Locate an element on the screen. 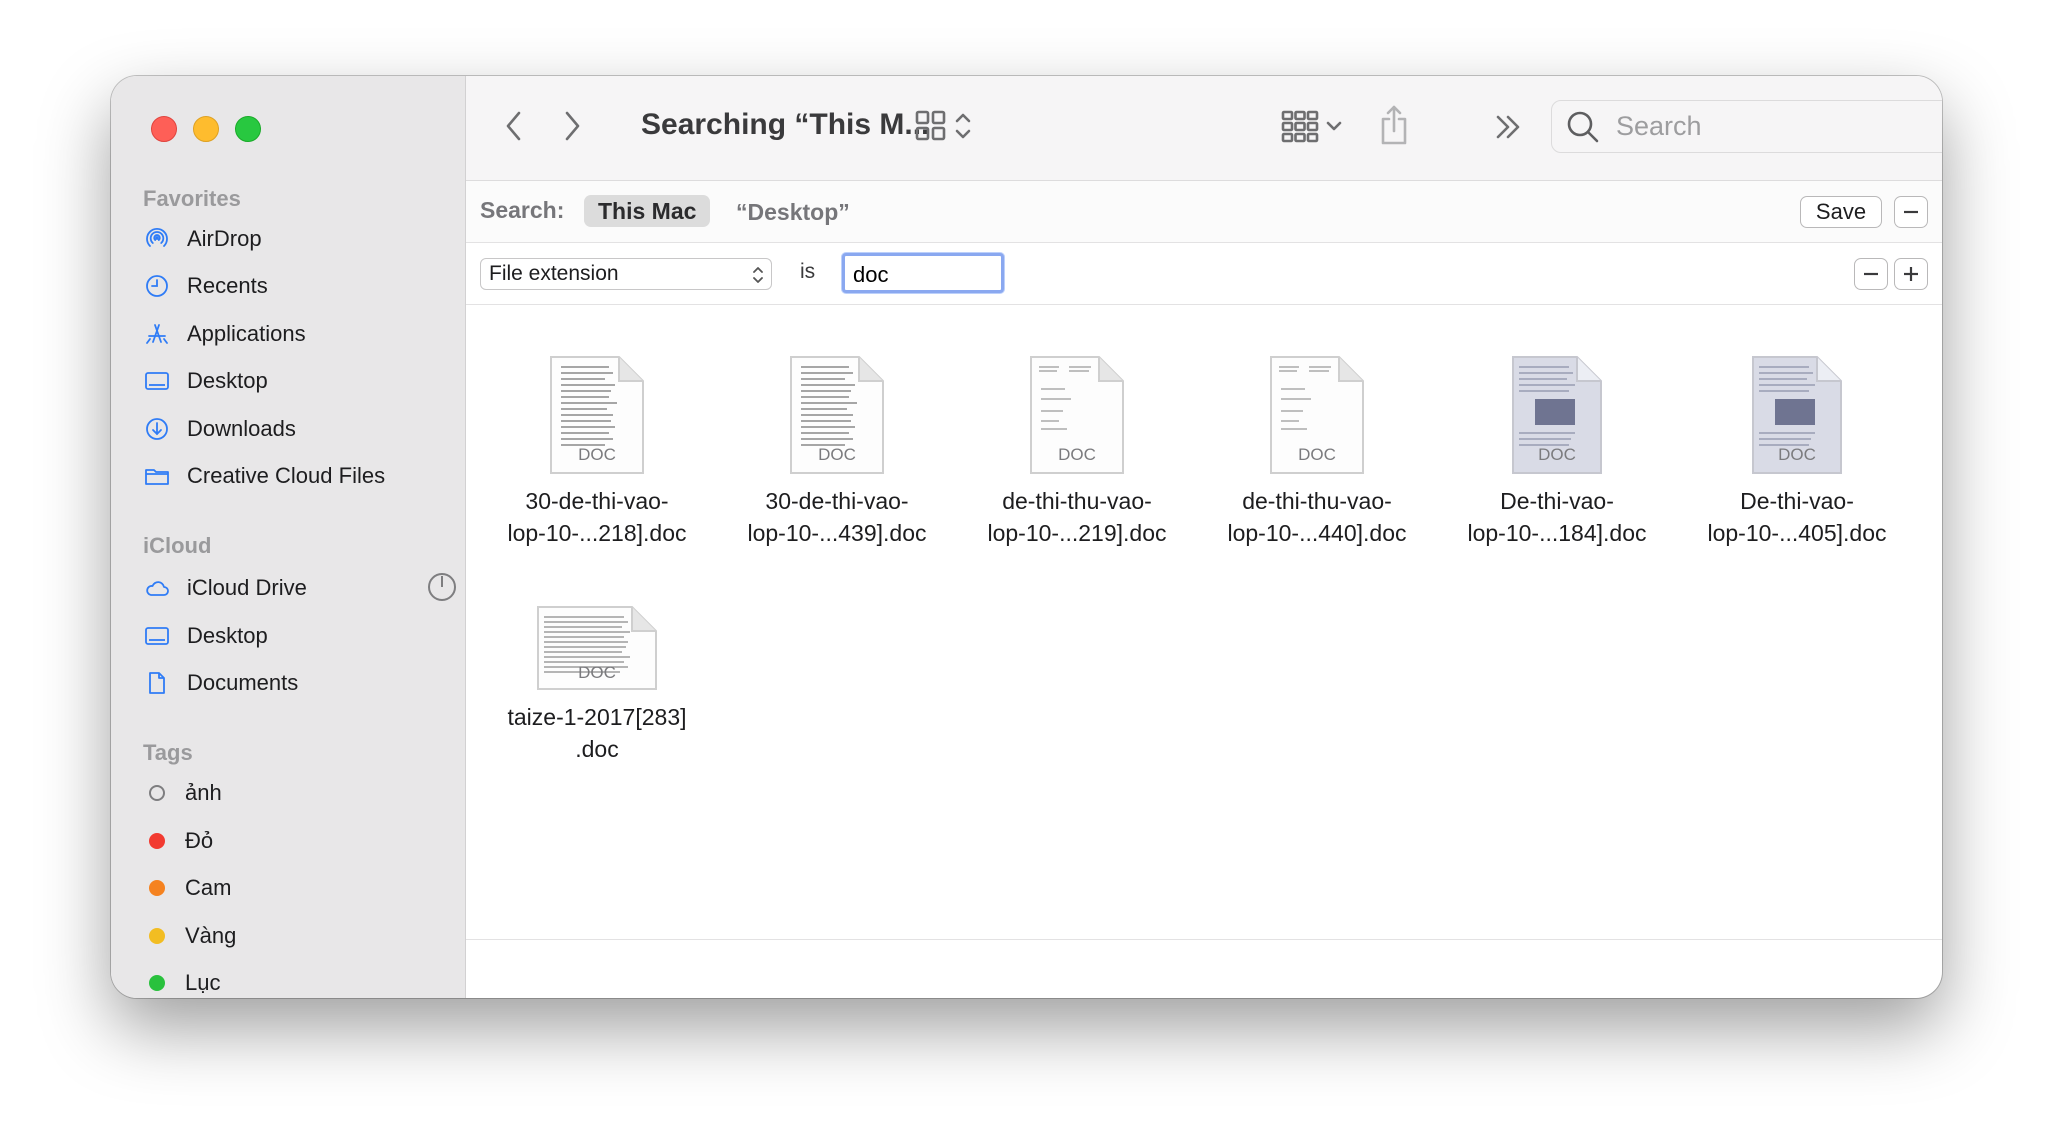 The height and width of the screenshot is (1143, 2048). sidebar-item-icloud-desktop: Desktop is located at coordinates (298, 636).